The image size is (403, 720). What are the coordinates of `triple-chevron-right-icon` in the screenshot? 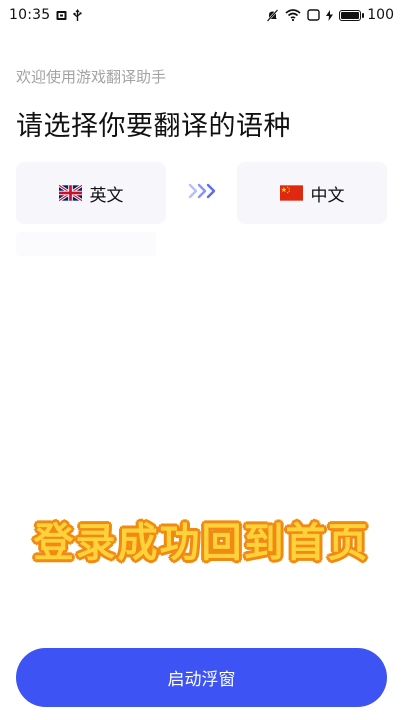 It's located at (202, 193).